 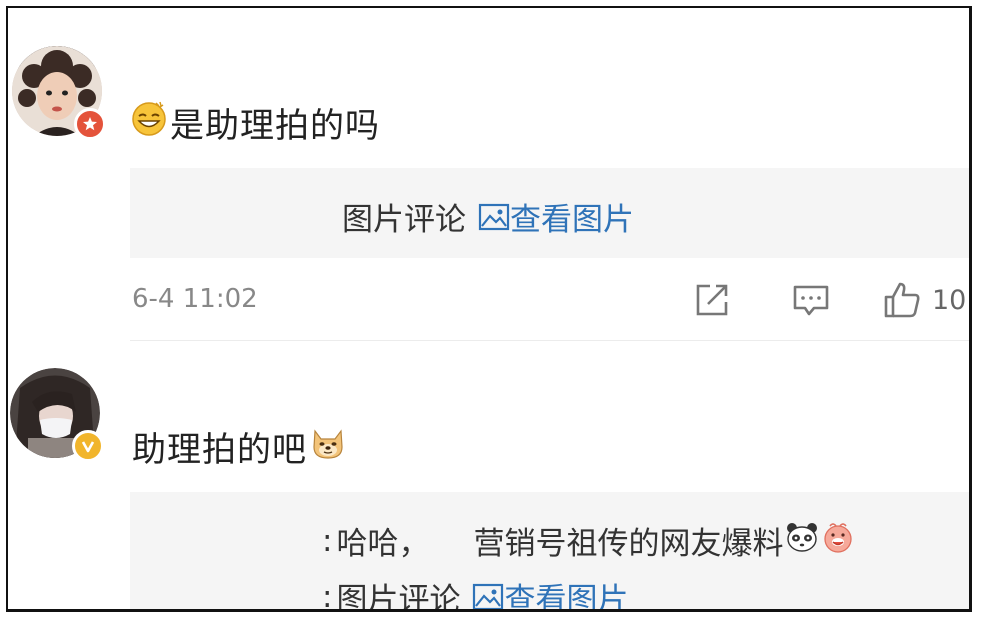 What do you see at coordinates (195, 299) in the screenshot?
I see `comment-time: 6-4 11:02` at bounding box center [195, 299].